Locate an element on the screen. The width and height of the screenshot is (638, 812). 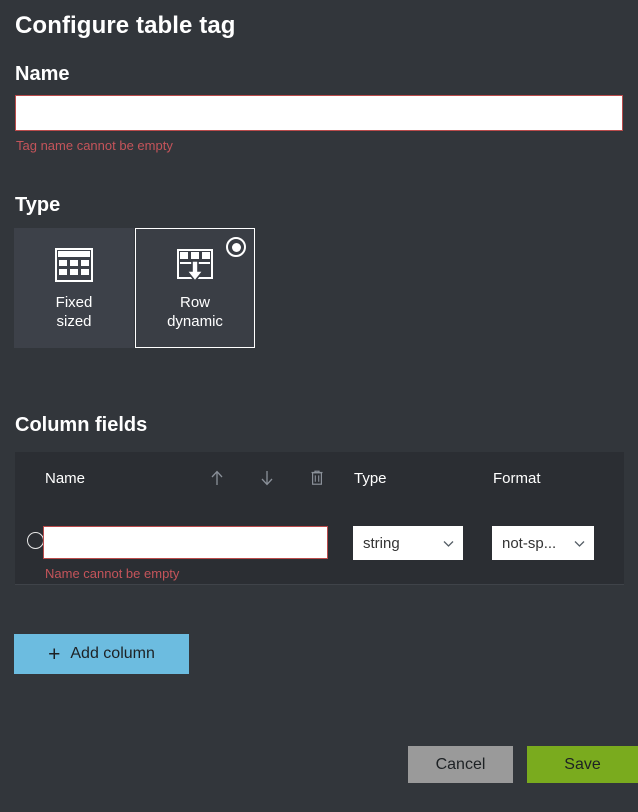
type-option-label-line1: Fixed is located at coordinates (74, 302).